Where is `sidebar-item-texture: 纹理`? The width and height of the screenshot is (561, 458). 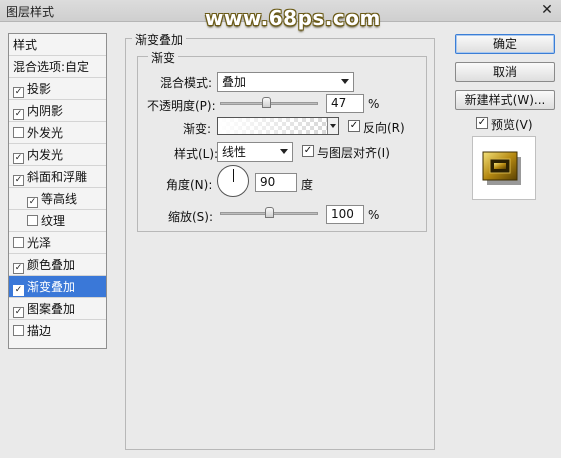 sidebar-item-texture: 纹理 is located at coordinates (57, 221).